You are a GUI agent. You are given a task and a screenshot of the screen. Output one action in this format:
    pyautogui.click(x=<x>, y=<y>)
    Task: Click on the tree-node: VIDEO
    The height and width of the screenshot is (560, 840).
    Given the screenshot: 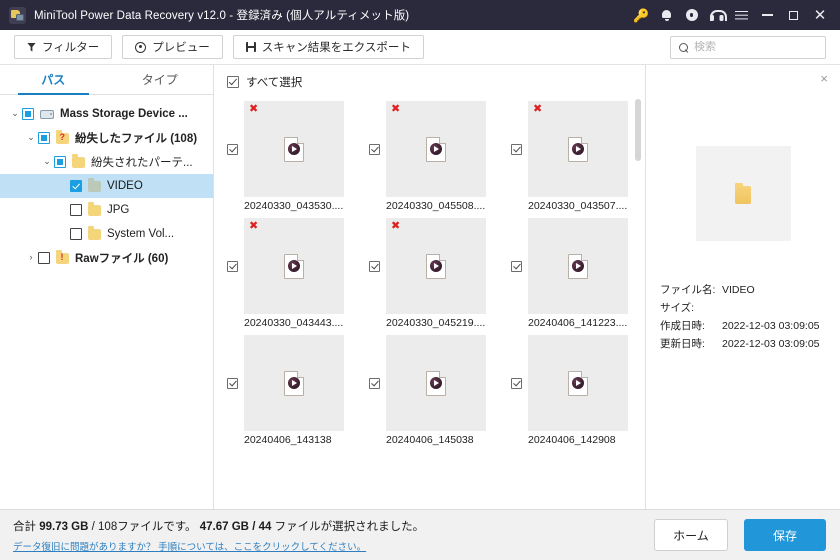 What is the action you would take?
    pyautogui.click(x=106, y=186)
    